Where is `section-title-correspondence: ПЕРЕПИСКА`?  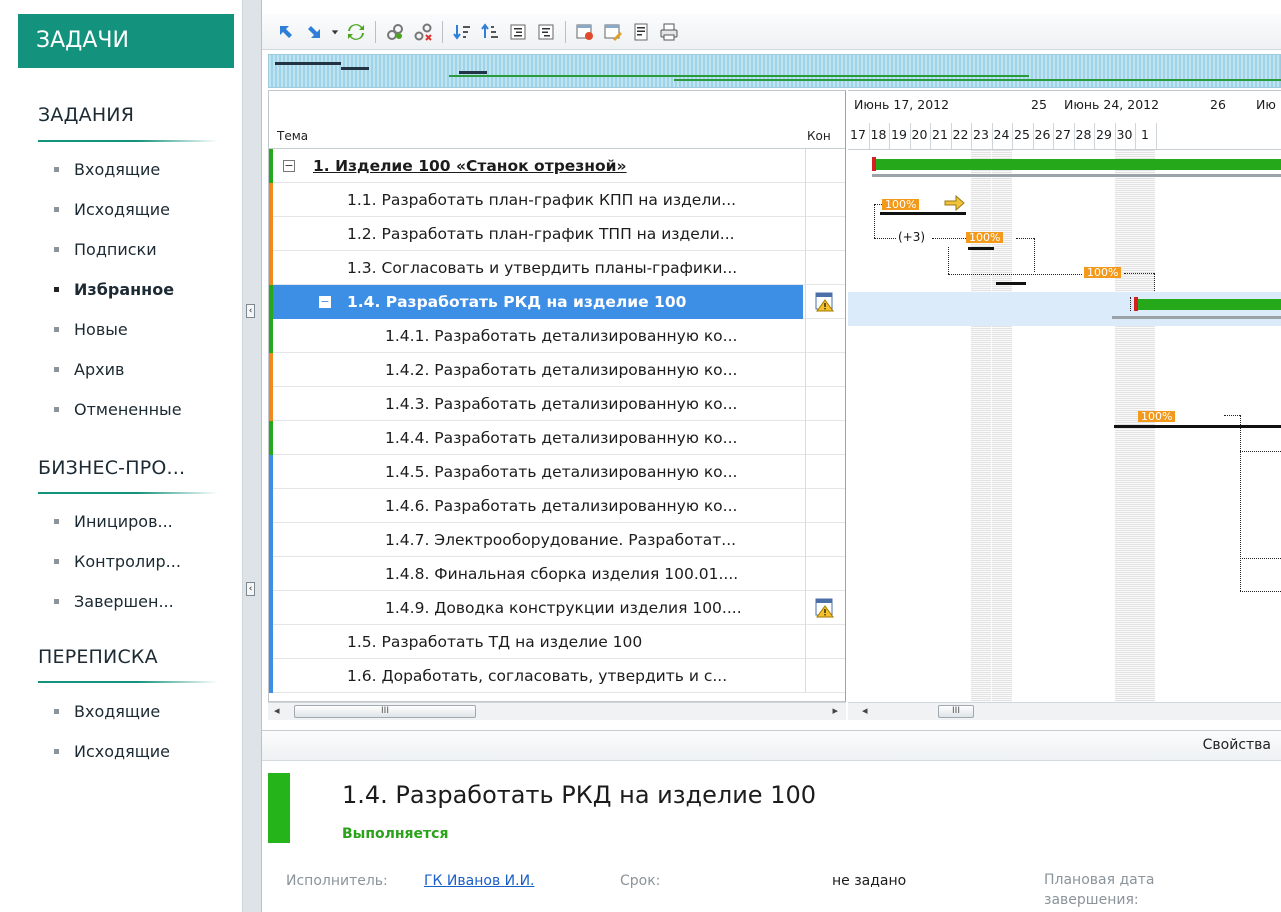 section-title-correspondence: ПЕРЕПИСКА is located at coordinates (98, 657).